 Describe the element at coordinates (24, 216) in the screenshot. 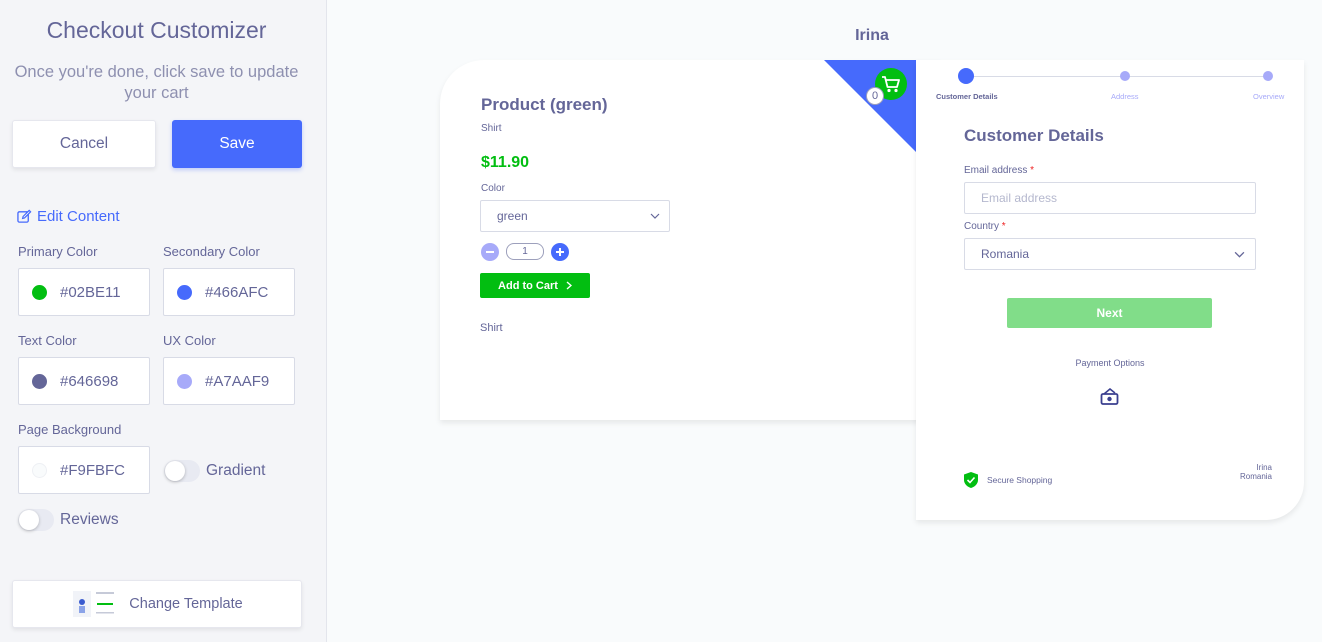

I see `edit-icon` at that location.